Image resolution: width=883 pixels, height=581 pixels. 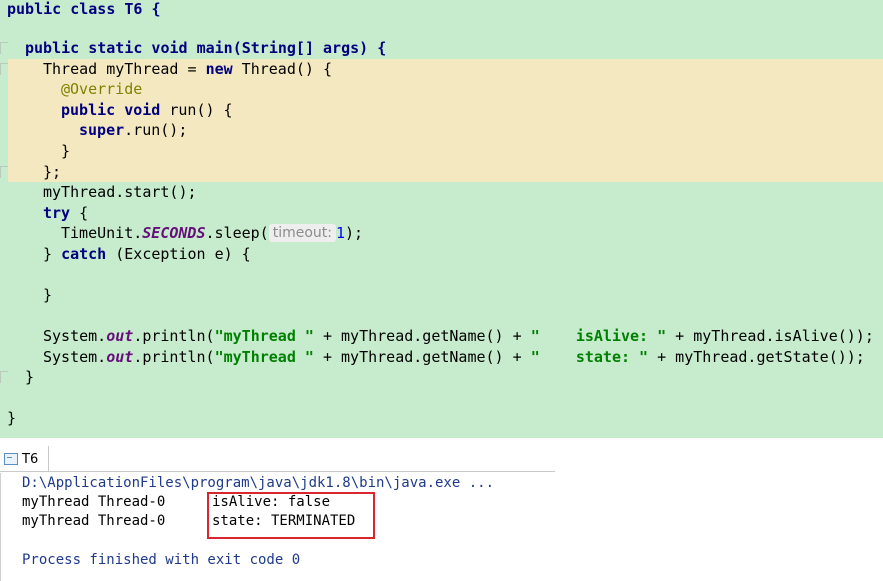 I want to click on code-text: {, so click(x=79, y=213).